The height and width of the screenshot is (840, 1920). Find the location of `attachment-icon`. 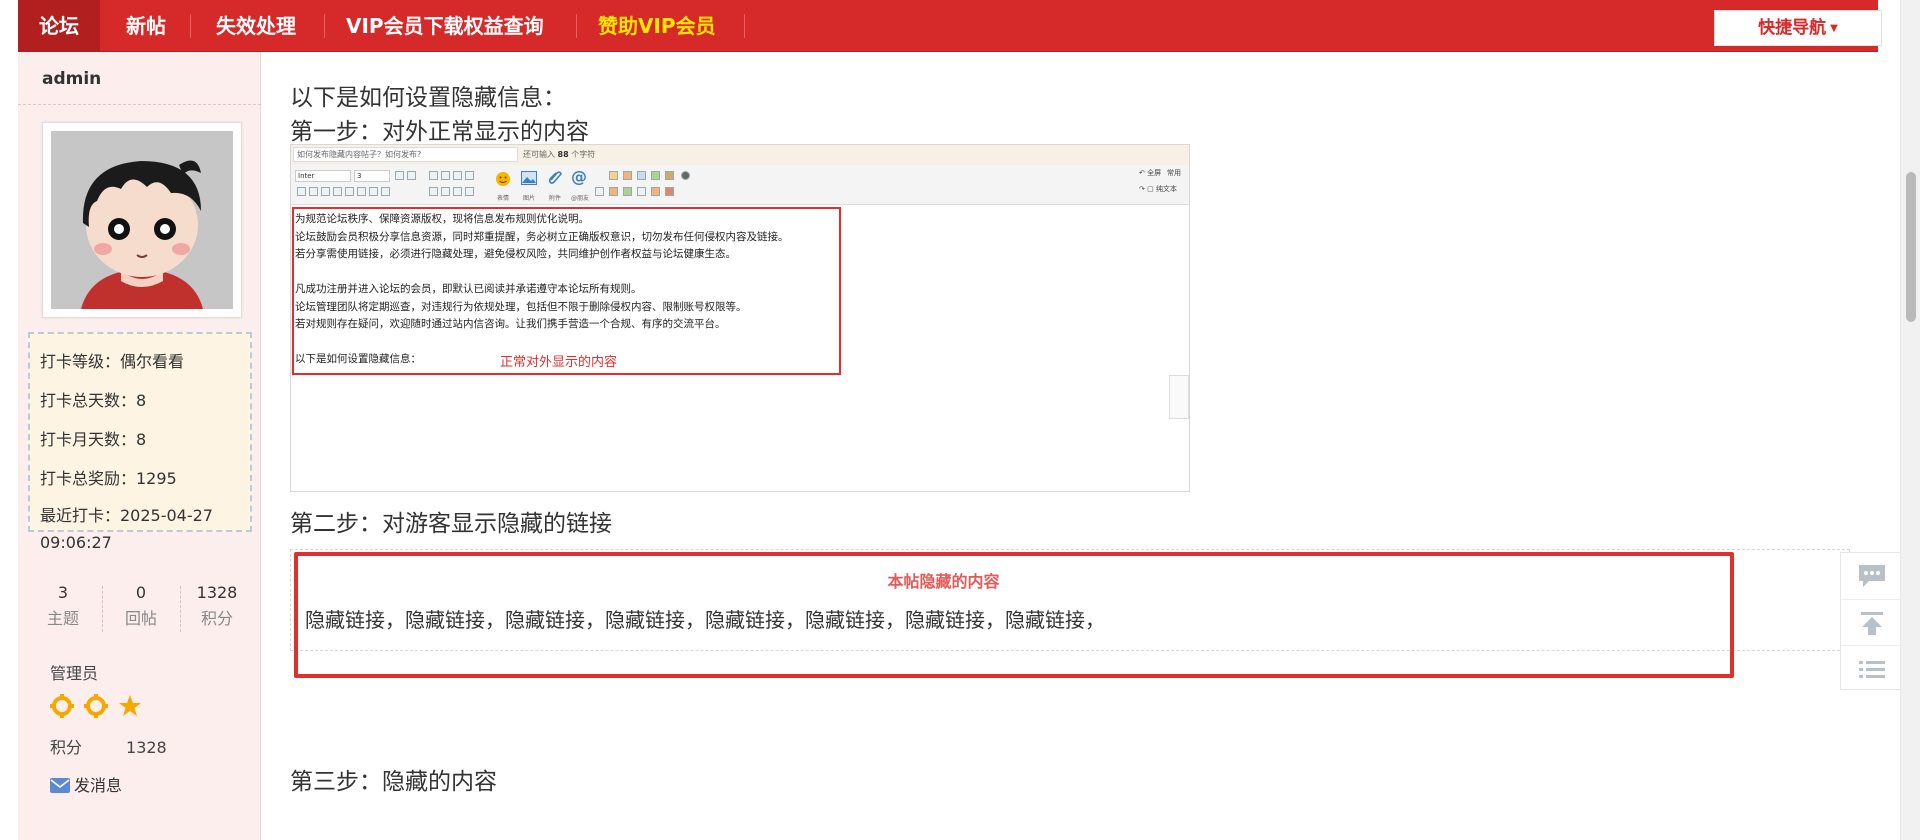

attachment-icon is located at coordinates (555, 177).